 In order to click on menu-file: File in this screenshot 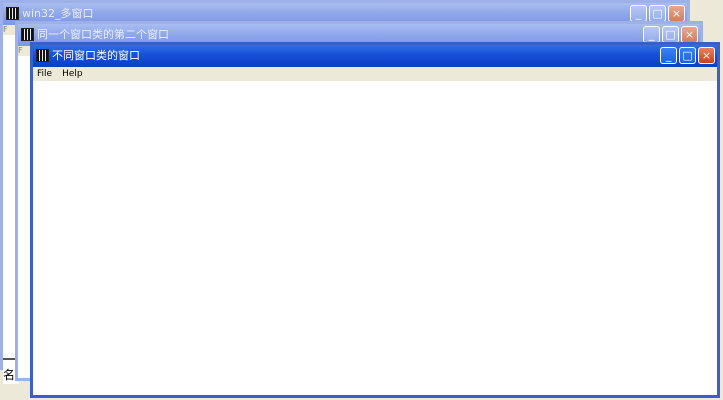, I will do `click(44, 74)`.